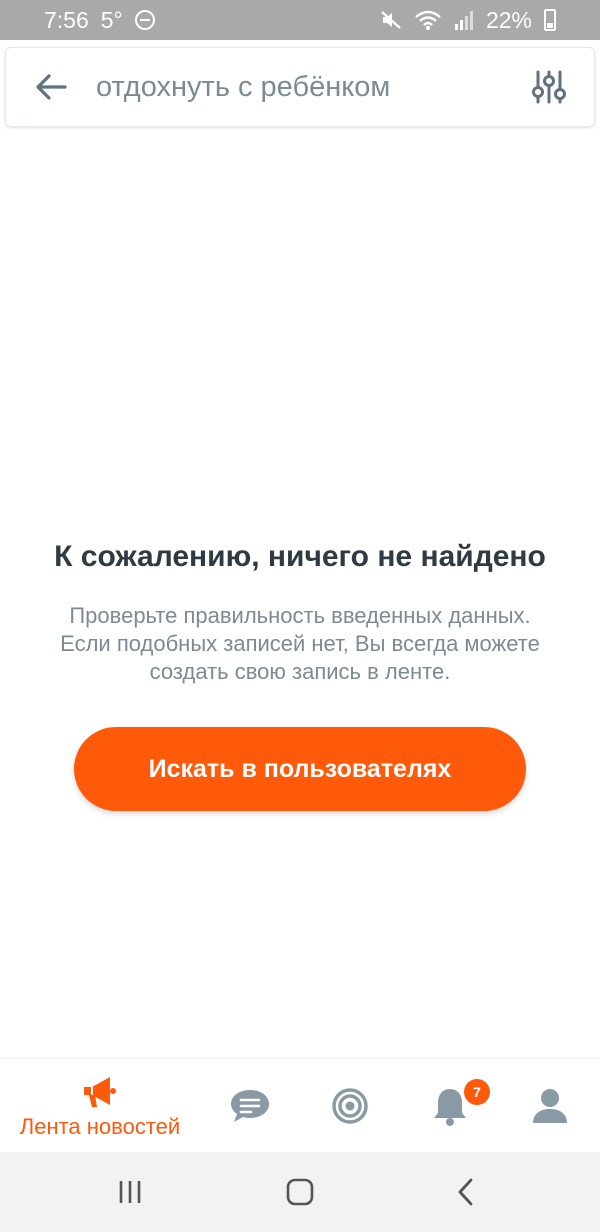 The width and height of the screenshot is (600, 1232). Describe the element at coordinates (300, 20) in the screenshot. I see `status-bar: 7:56 5° 22%` at that location.